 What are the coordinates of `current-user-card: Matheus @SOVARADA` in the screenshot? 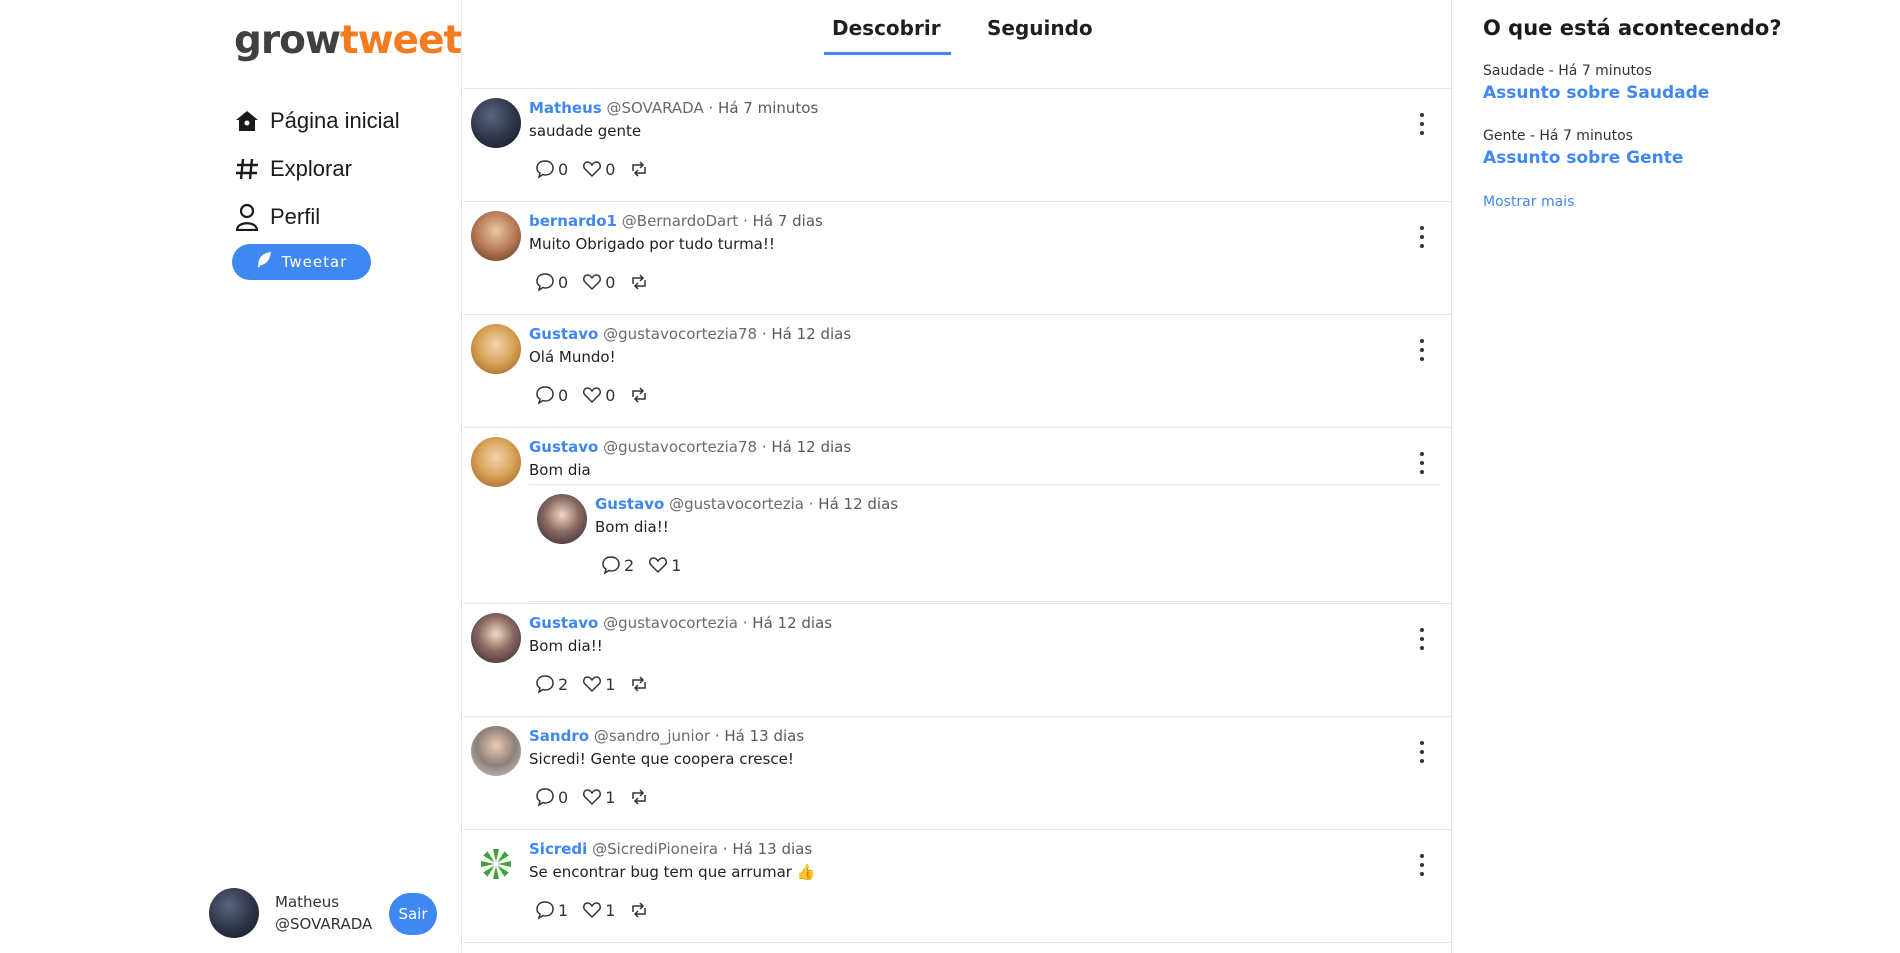 It's located at (290, 913).